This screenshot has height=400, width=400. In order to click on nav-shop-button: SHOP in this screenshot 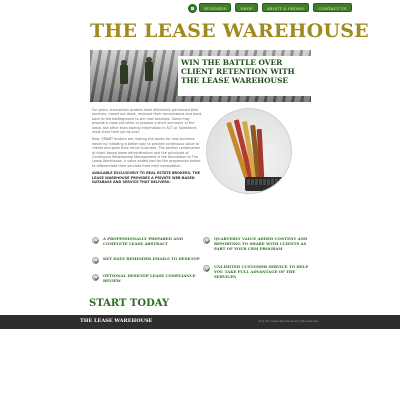, I will do `click(246, 7)`.